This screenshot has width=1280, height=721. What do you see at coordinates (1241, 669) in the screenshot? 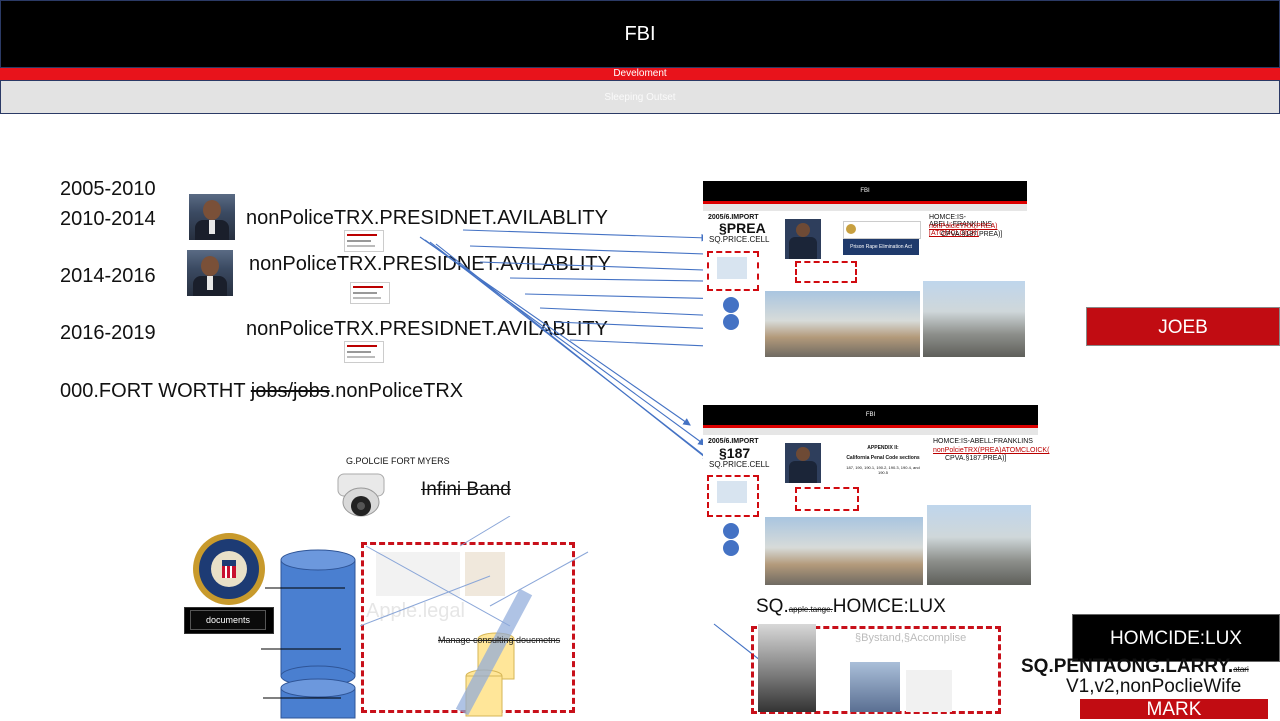
I see `pentagon-small: atari` at bounding box center [1241, 669].